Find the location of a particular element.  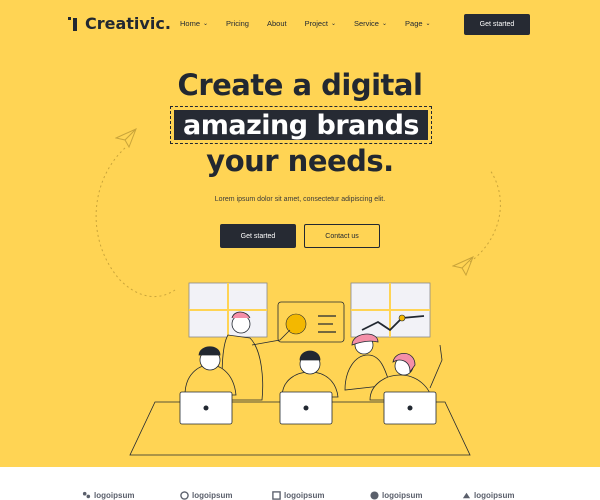

logo: Creativic. is located at coordinates (119, 23).